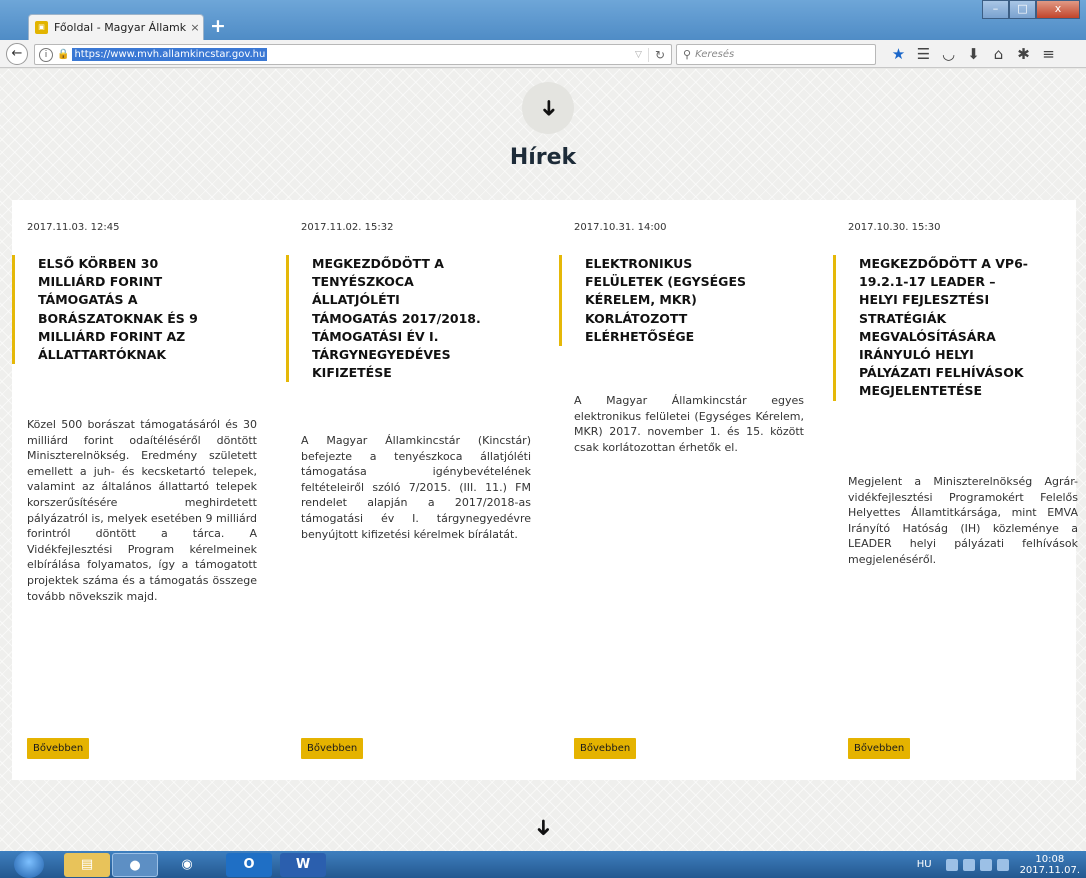 This screenshot has height=878, width=1086. I want to click on word-icon: W, so click(303, 865).